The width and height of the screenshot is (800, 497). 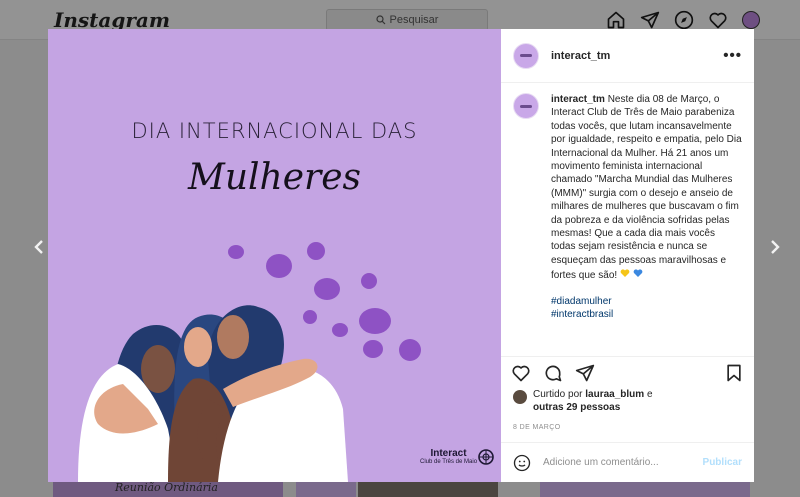 What do you see at coordinates (486, 457) in the screenshot?
I see `rotary-wheel-icon` at bounding box center [486, 457].